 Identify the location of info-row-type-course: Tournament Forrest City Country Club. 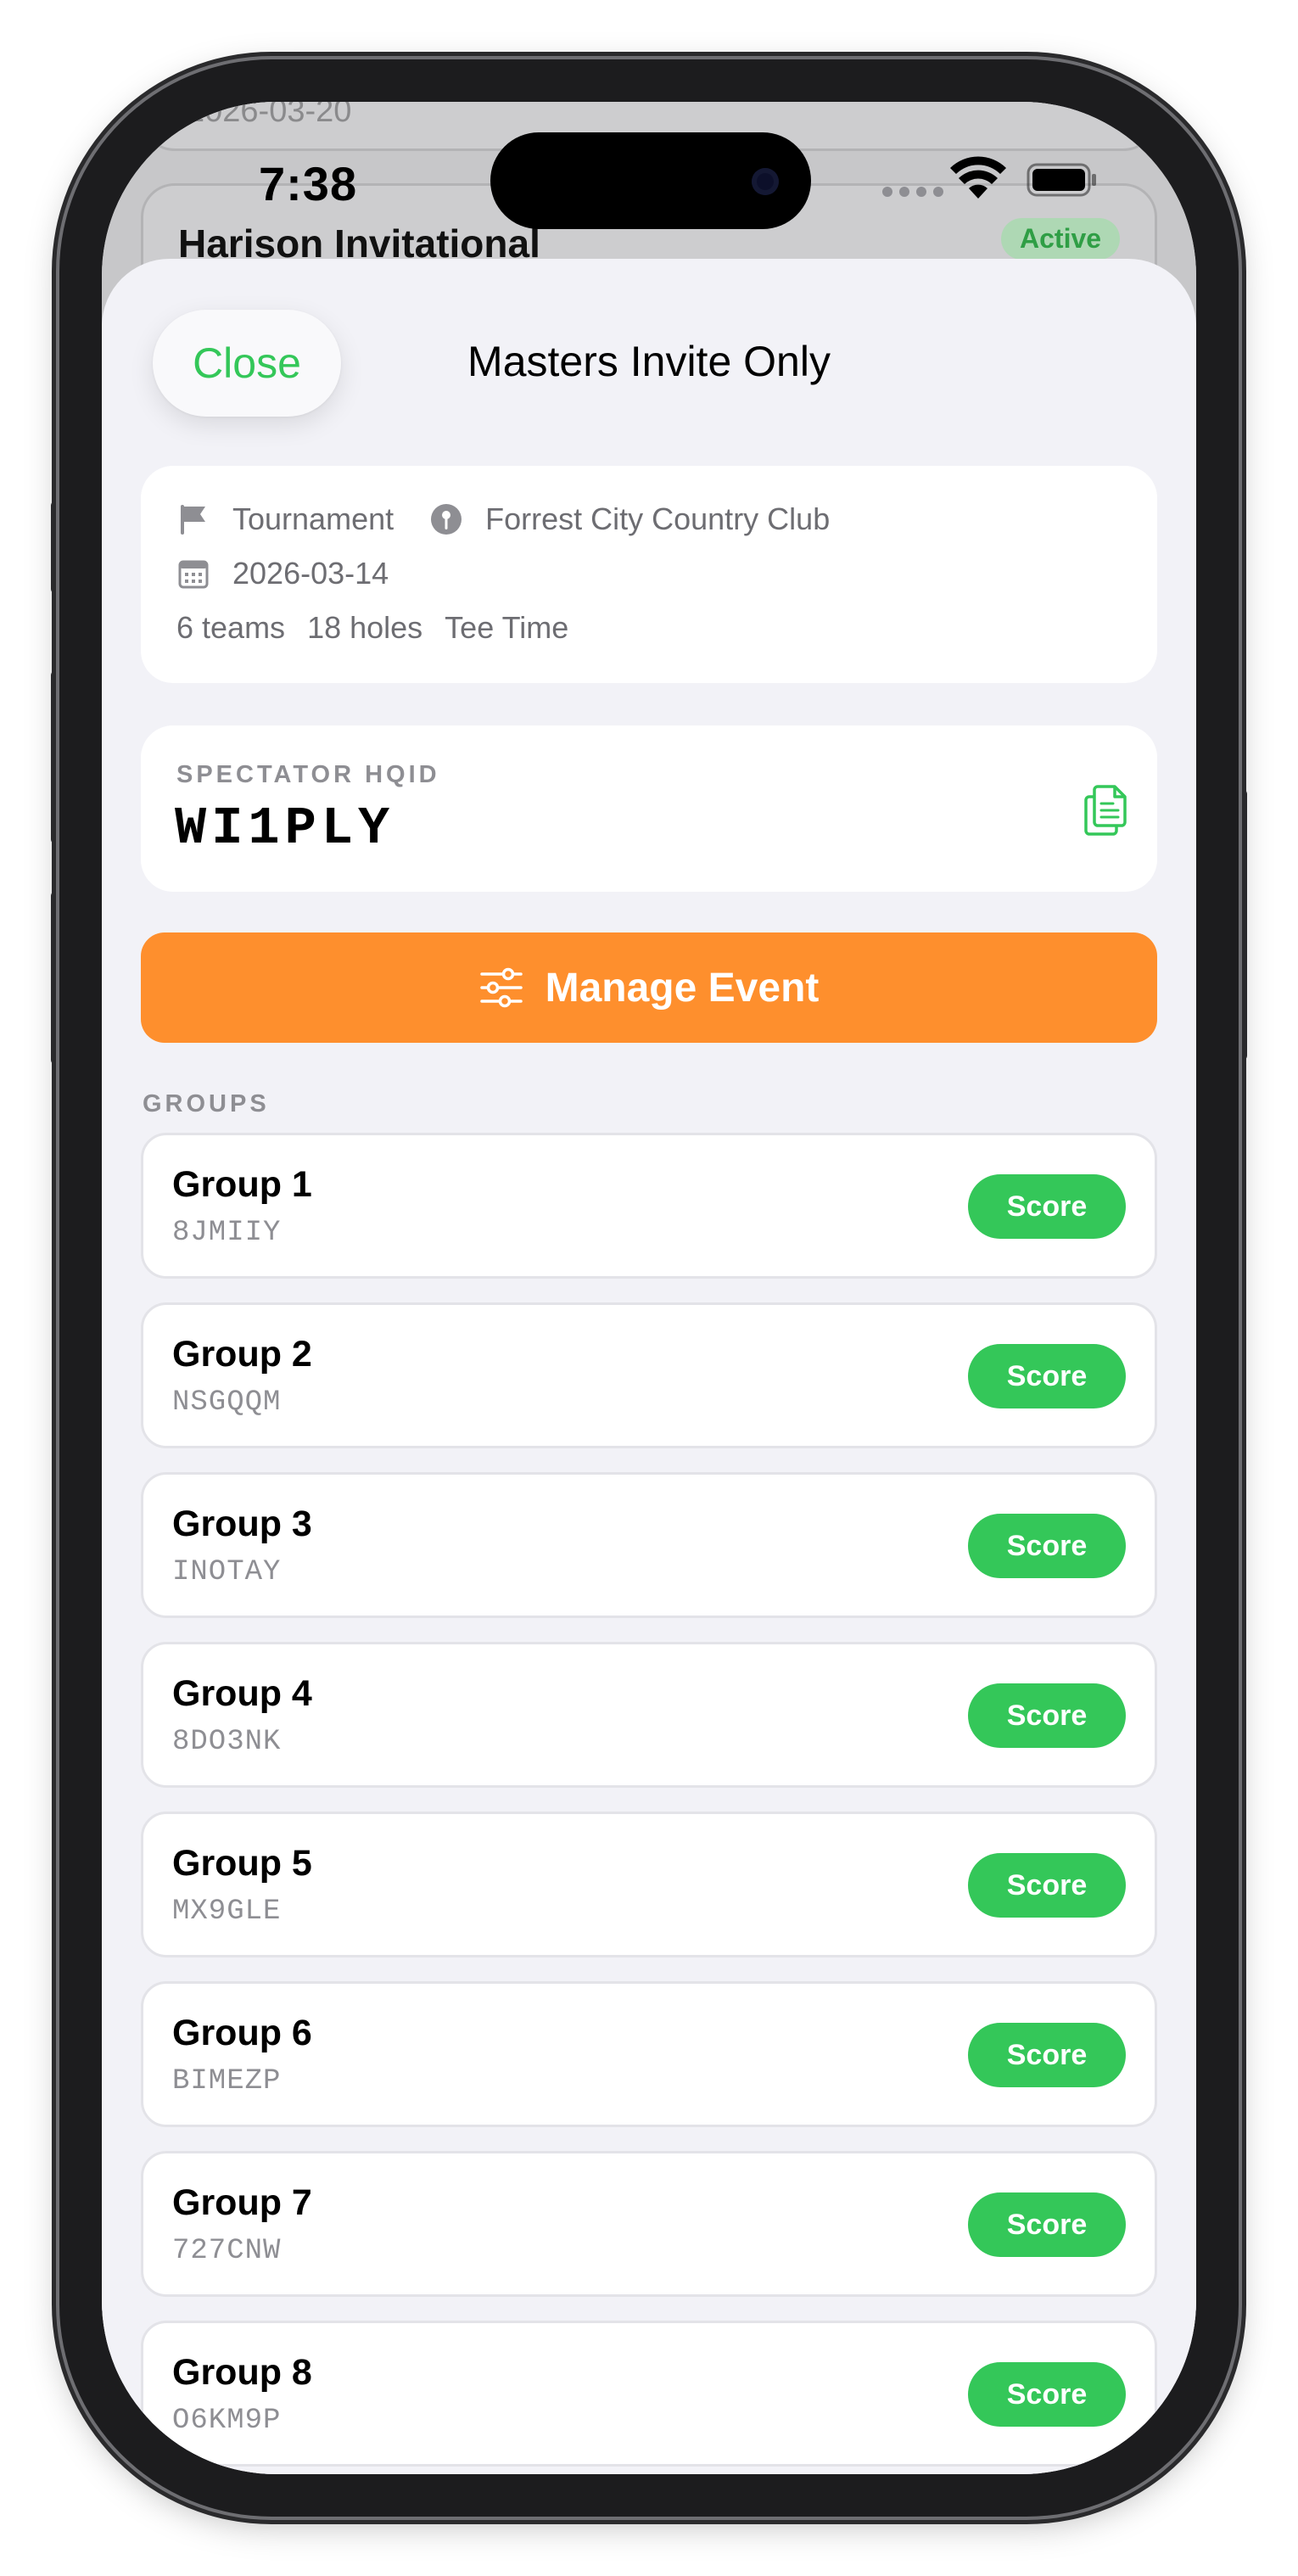
(503, 519).